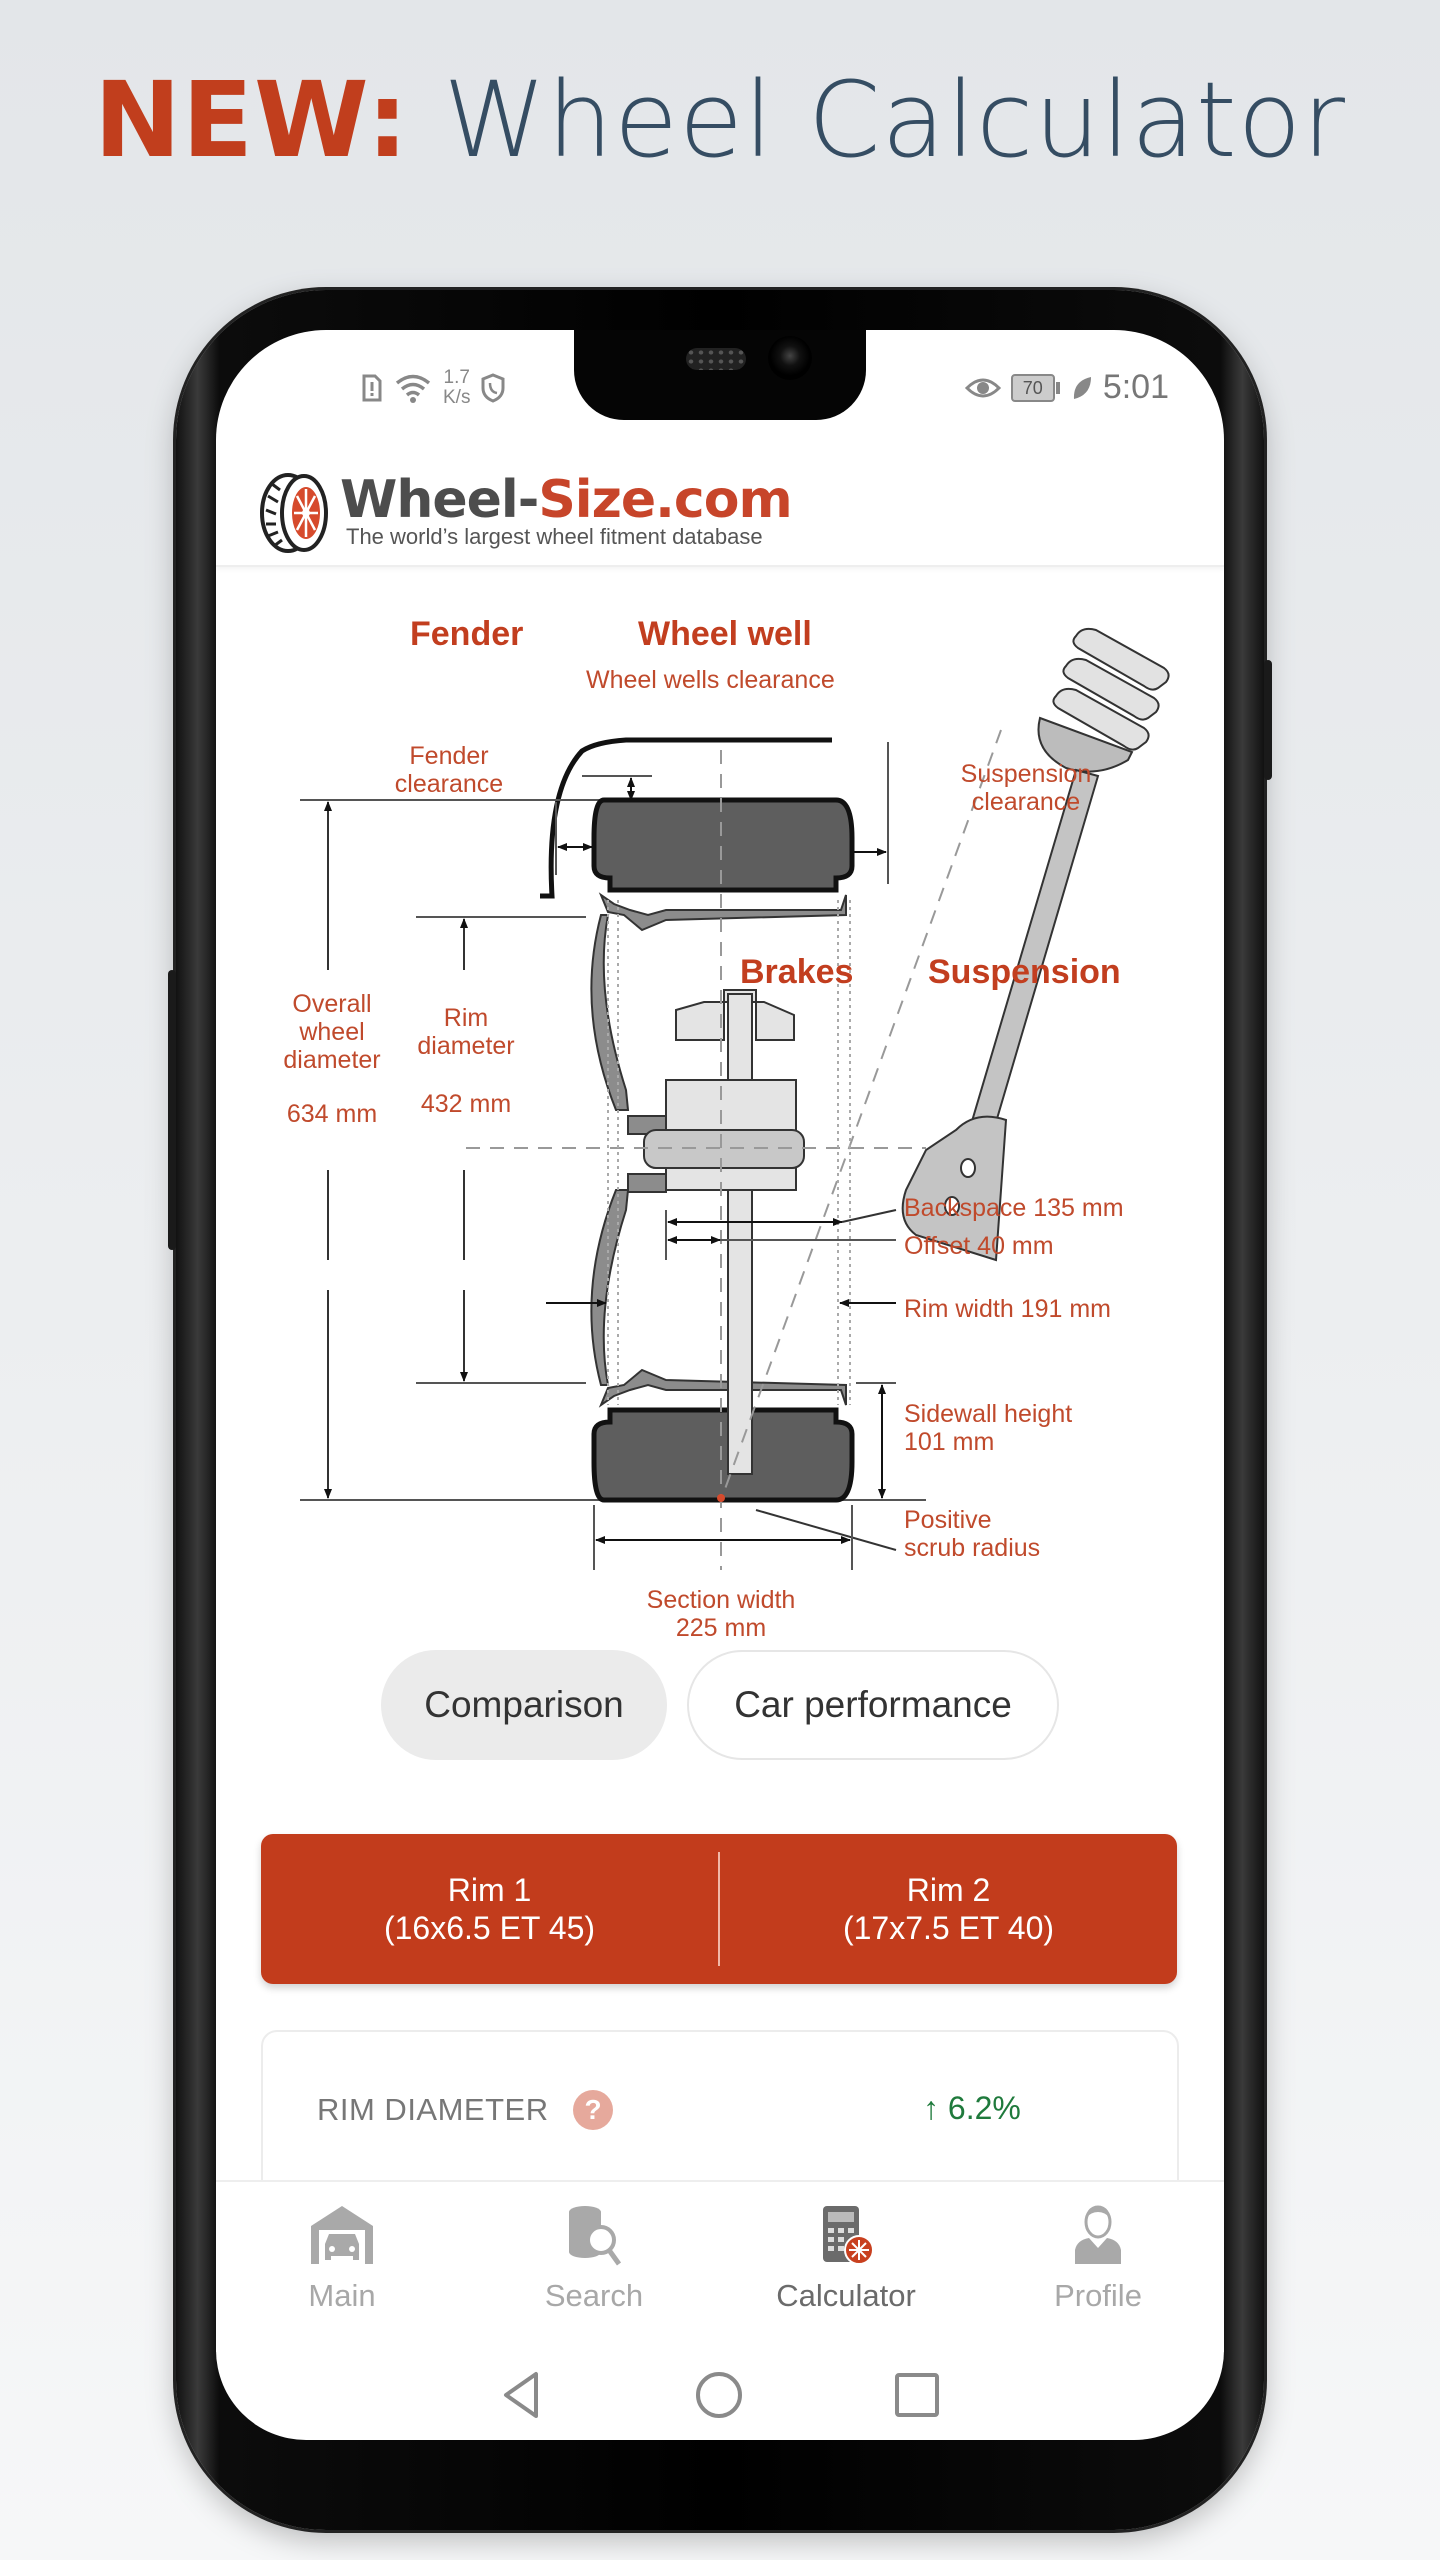 This screenshot has height=2560, width=1440. Describe the element at coordinates (439, 500) in the screenshot. I see `brand-name-part1: Wheel-` at that location.